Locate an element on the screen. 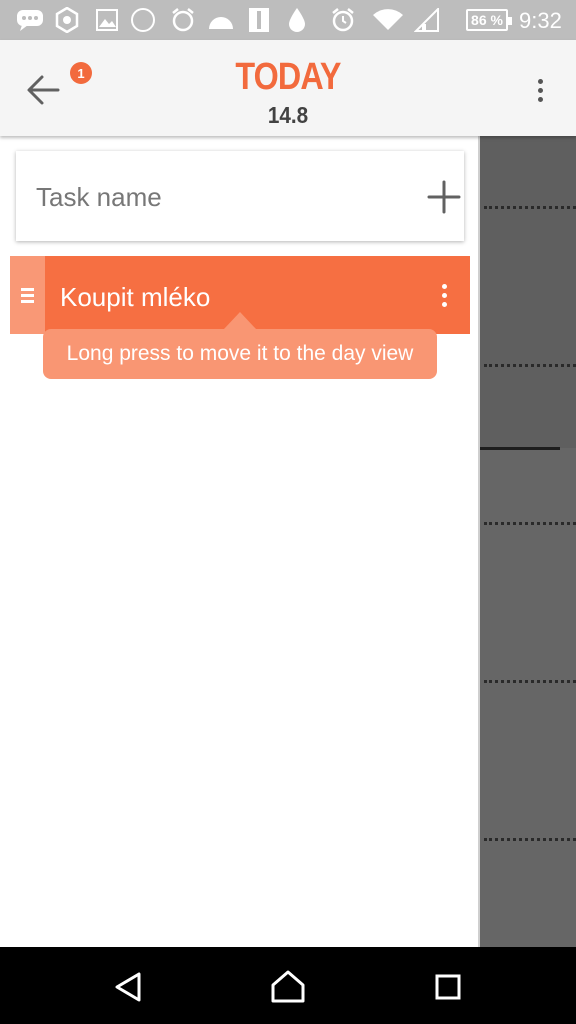 Image resolution: width=576 pixels, height=1024 pixels. battery-indicator: 86 % is located at coordinates (489, 20).